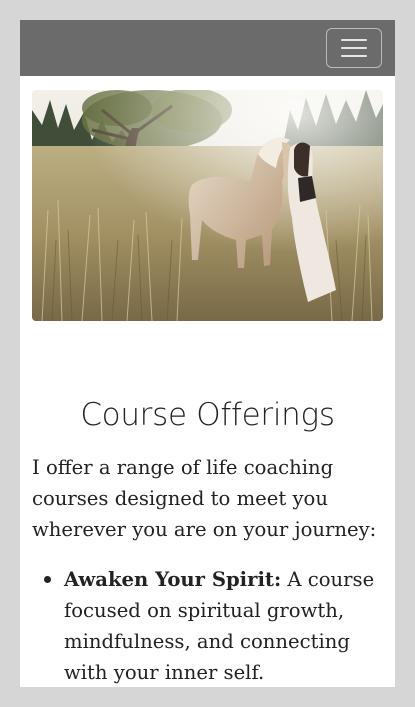  I want to click on hamburger-menu-icon, so click(354, 48).